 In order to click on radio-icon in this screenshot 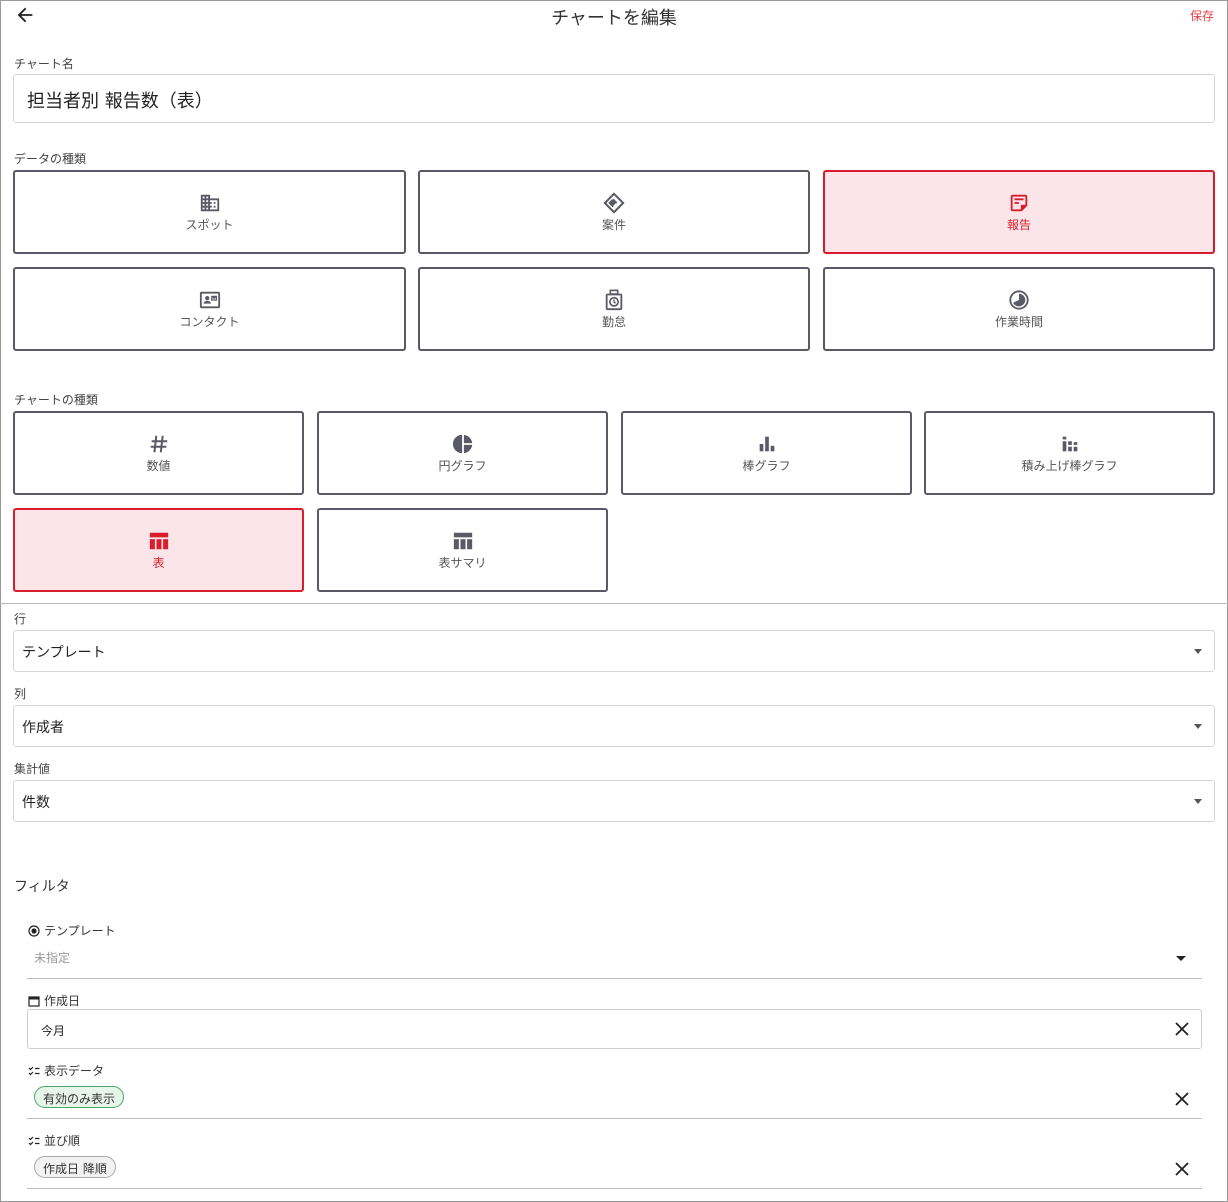, I will do `click(34, 930)`.